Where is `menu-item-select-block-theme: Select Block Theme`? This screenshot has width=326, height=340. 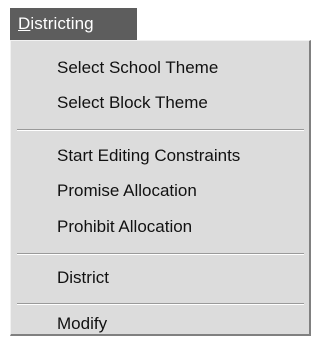 menu-item-select-block-theme: Select Block Theme is located at coordinates (132, 103).